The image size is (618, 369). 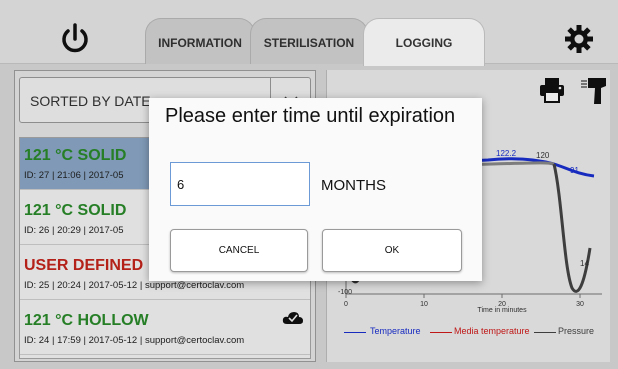 What do you see at coordinates (240, 184) in the screenshot?
I see `expiration-input` at bounding box center [240, 184].